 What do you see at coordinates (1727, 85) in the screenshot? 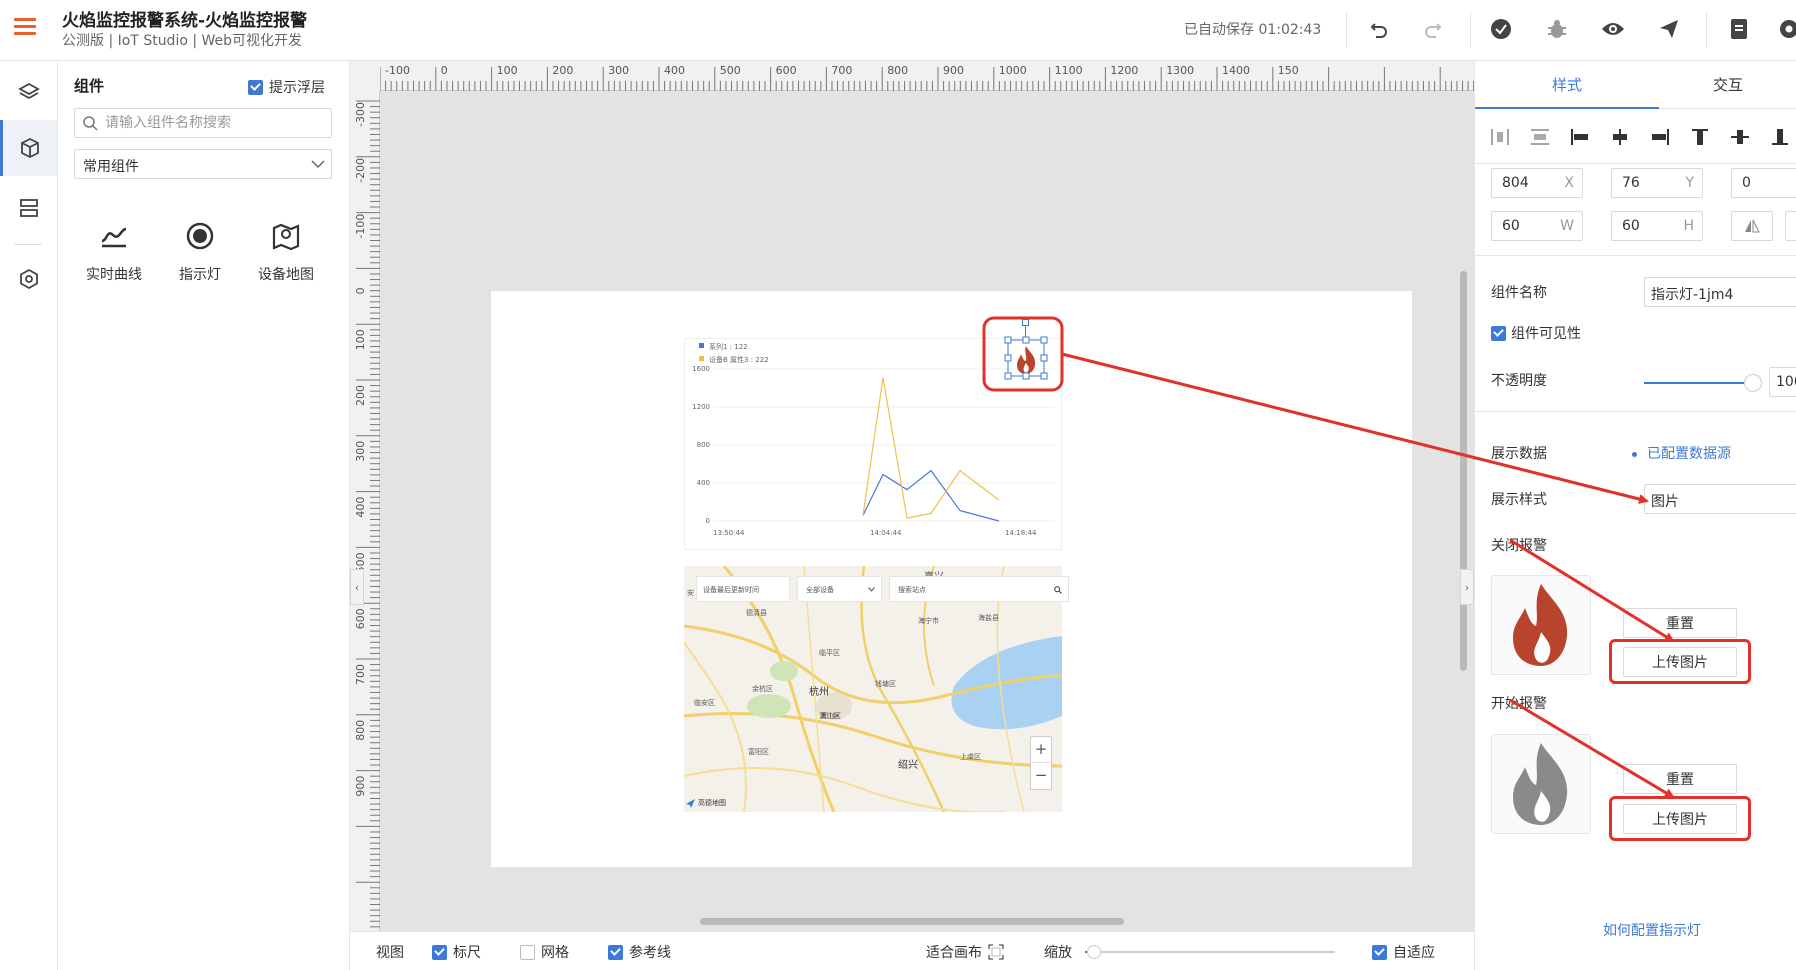
I see `tab-interaction: 交互` at bounding box center [1727, 85].